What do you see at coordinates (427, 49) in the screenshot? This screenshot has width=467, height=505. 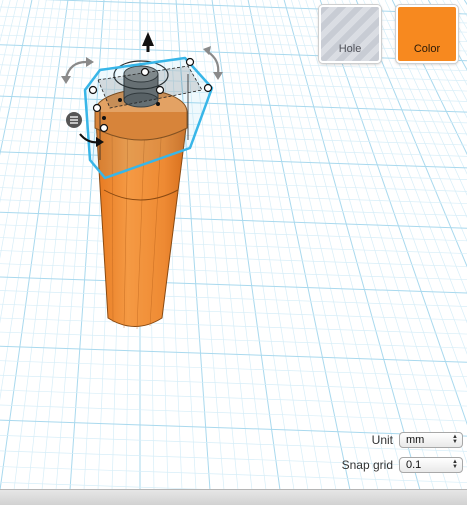 I see `color-label: Color` at bounding box center [427, 49].